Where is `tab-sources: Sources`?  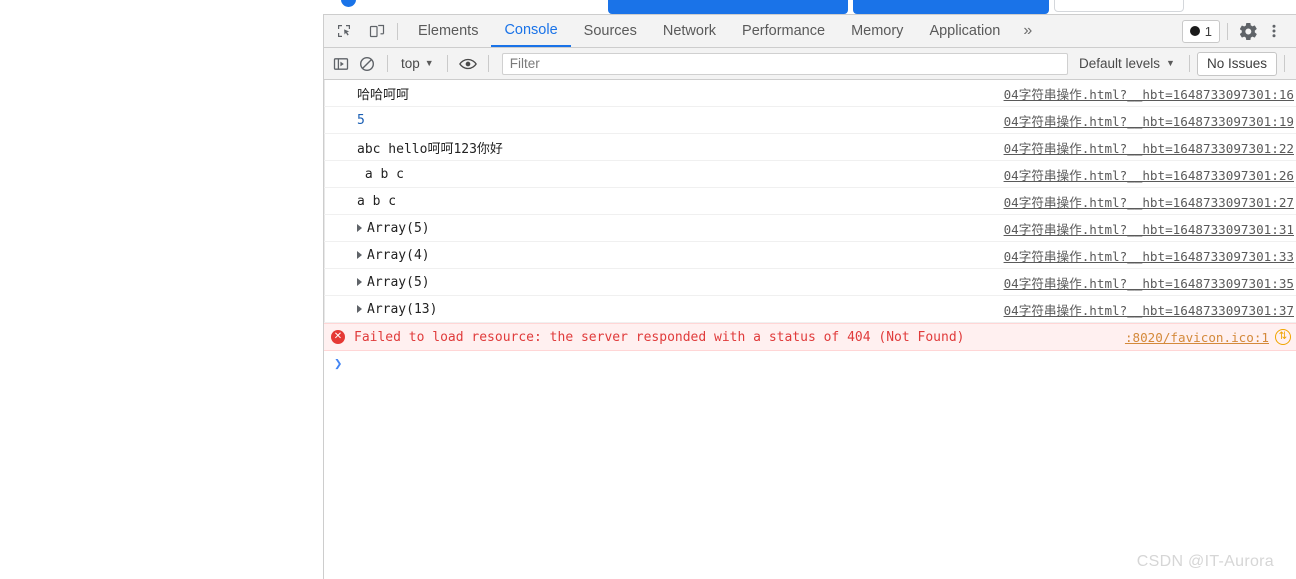
tab-sources: Sources is located at coordinates (610, 31).